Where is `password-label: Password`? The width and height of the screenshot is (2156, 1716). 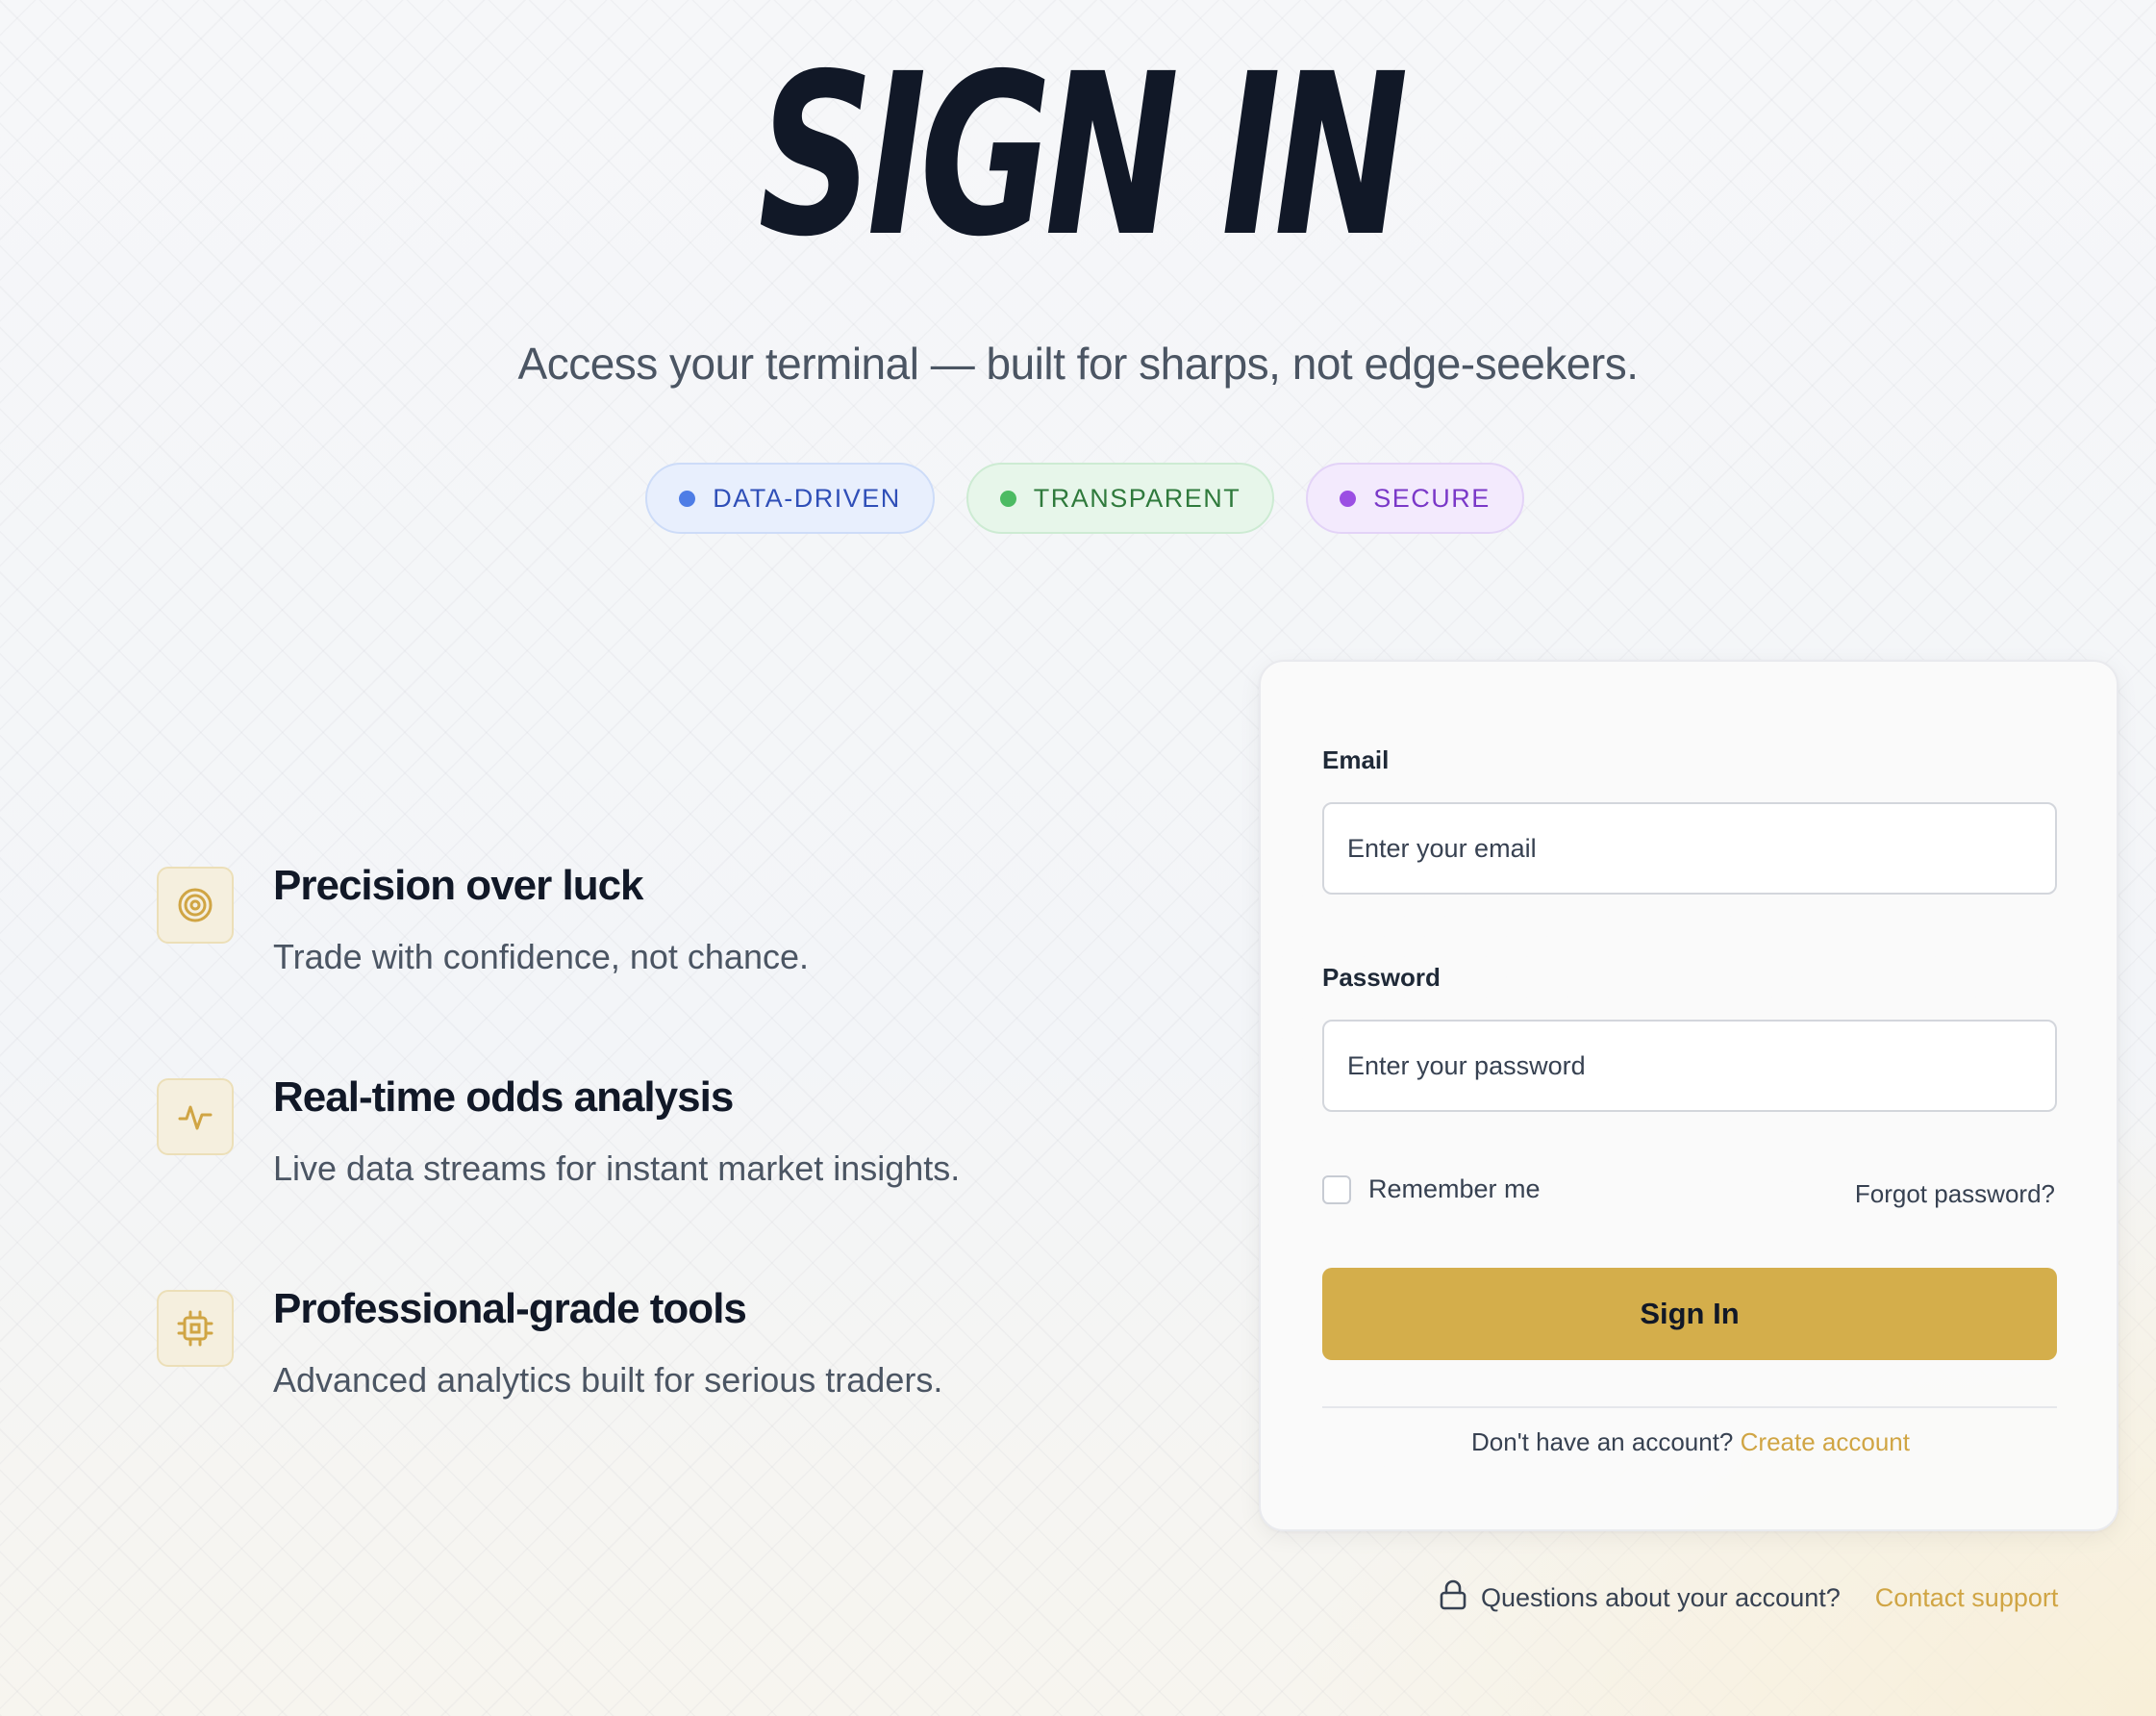 password-label: Password is located at coordinates (1381, 977).